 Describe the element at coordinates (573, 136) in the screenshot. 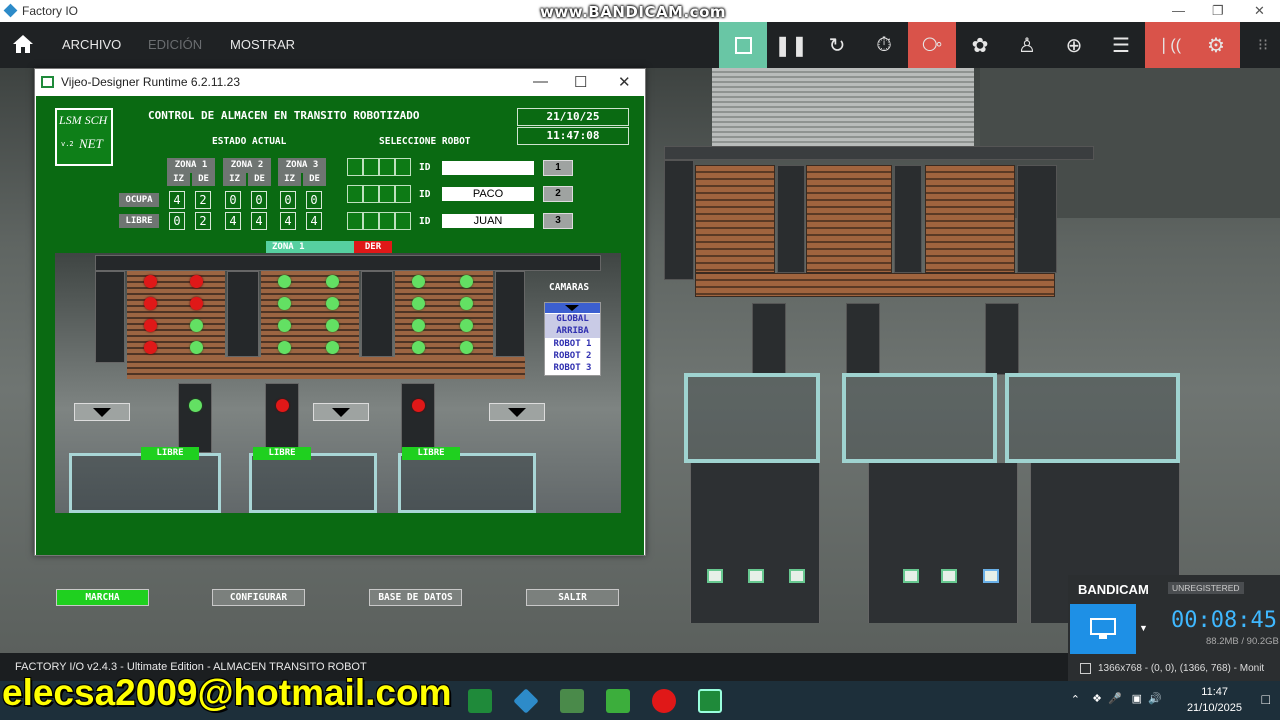

I see `time-display: 11:47:08` at that location.